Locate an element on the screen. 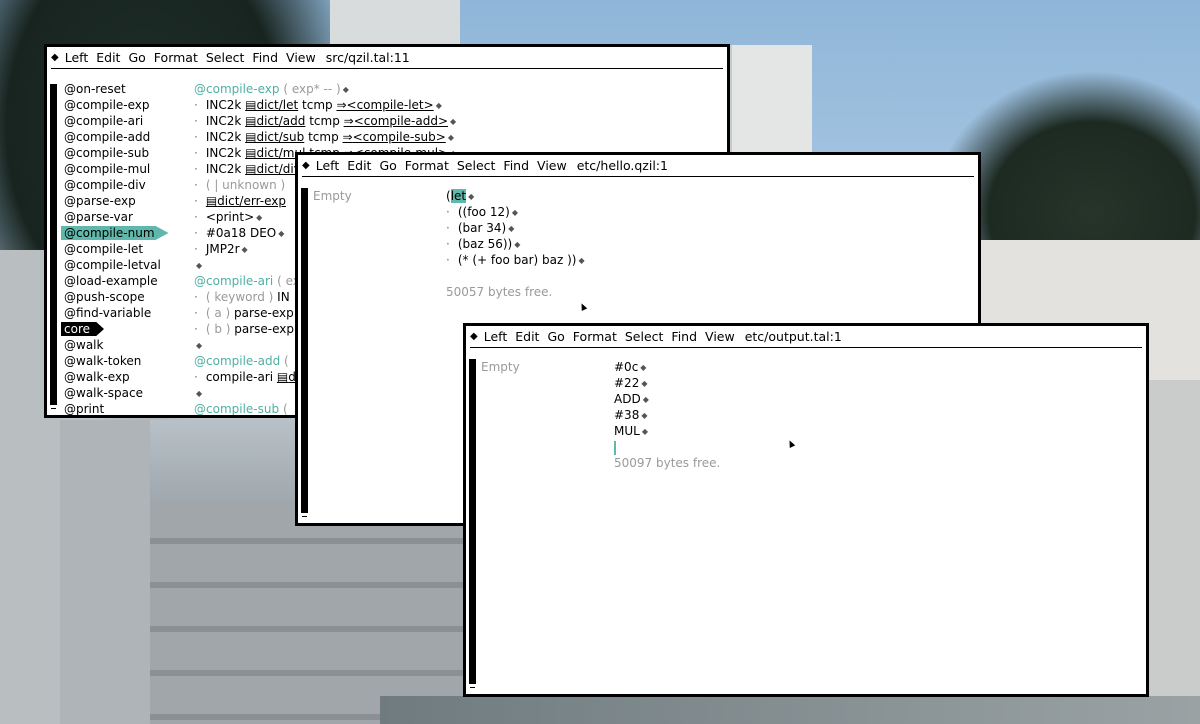 The image size is (1200, 724). code-line: #0c ◆ is located at coordinates (630, 367).